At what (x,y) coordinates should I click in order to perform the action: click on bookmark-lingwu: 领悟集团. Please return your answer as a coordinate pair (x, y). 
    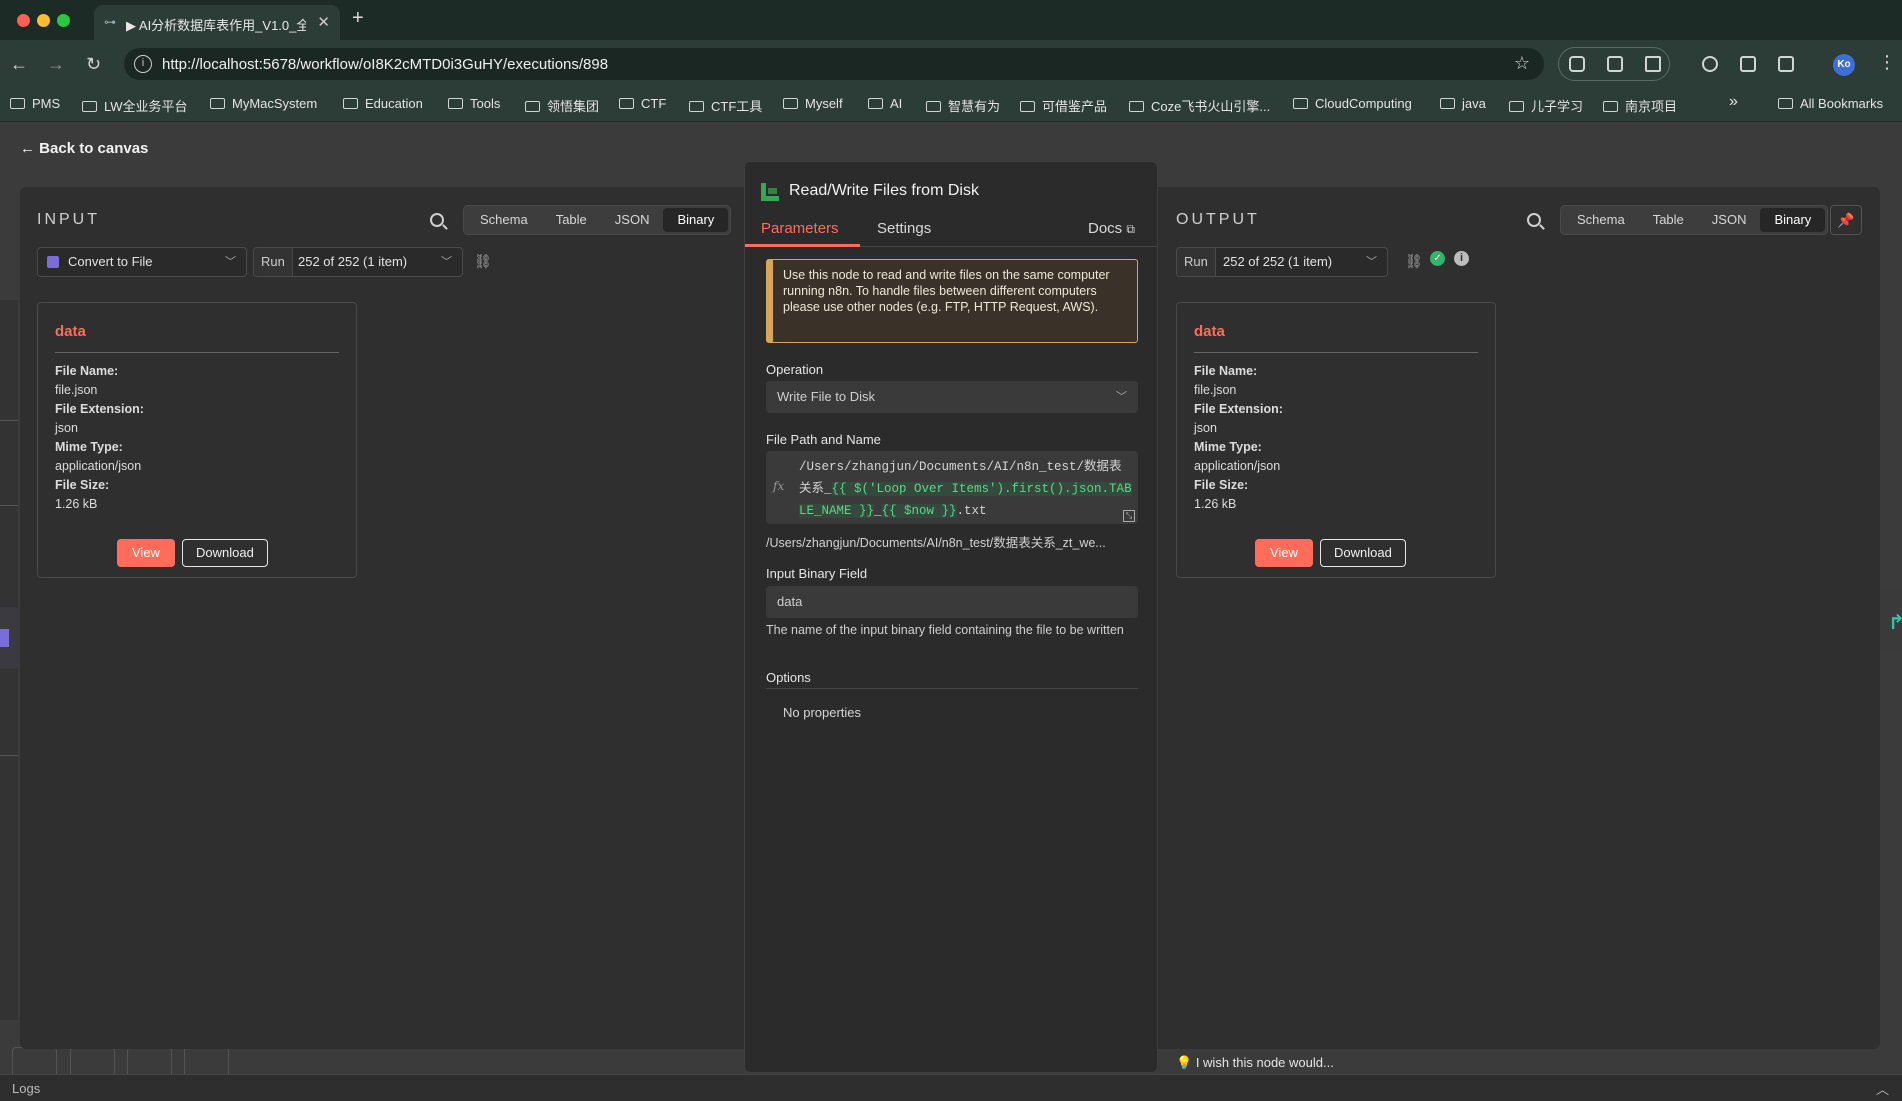
    Looking at the image, I should click on (562, 105).